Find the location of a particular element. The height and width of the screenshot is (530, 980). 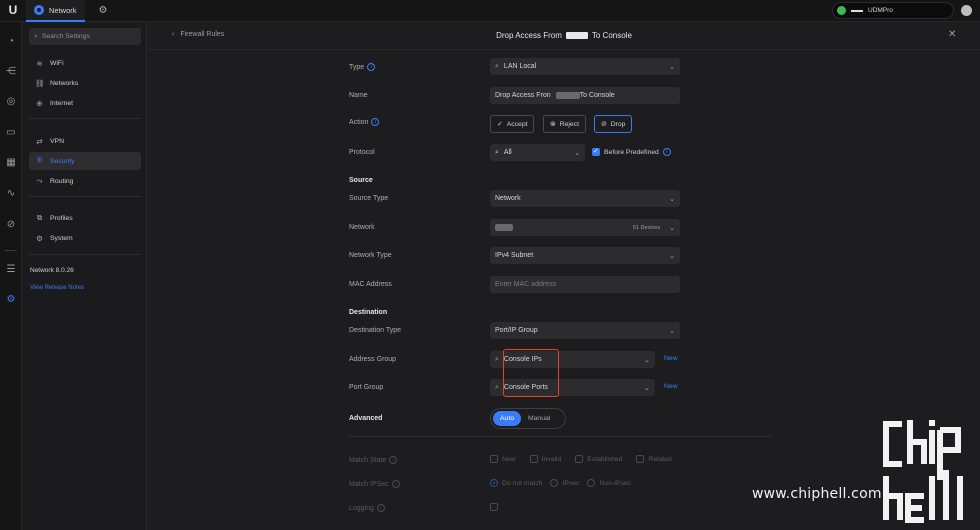

statistics-icon: ▦ is located at coordinates (11, 163).